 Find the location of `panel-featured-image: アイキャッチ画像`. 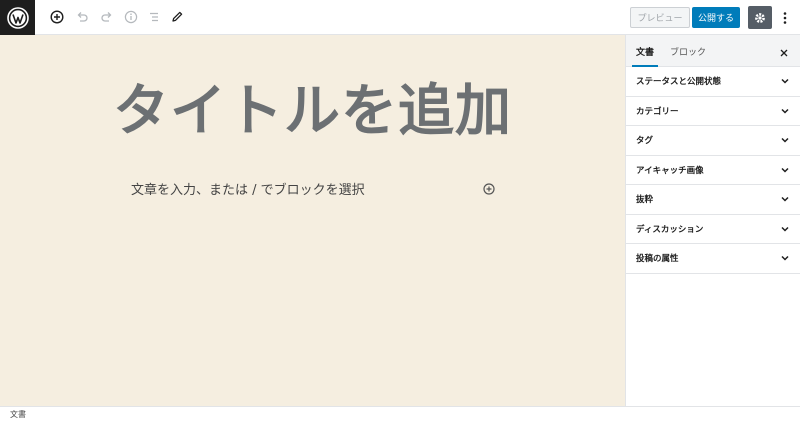

panel-featured-image: アイキャッチ画像 is located at coordinates (713, 170).